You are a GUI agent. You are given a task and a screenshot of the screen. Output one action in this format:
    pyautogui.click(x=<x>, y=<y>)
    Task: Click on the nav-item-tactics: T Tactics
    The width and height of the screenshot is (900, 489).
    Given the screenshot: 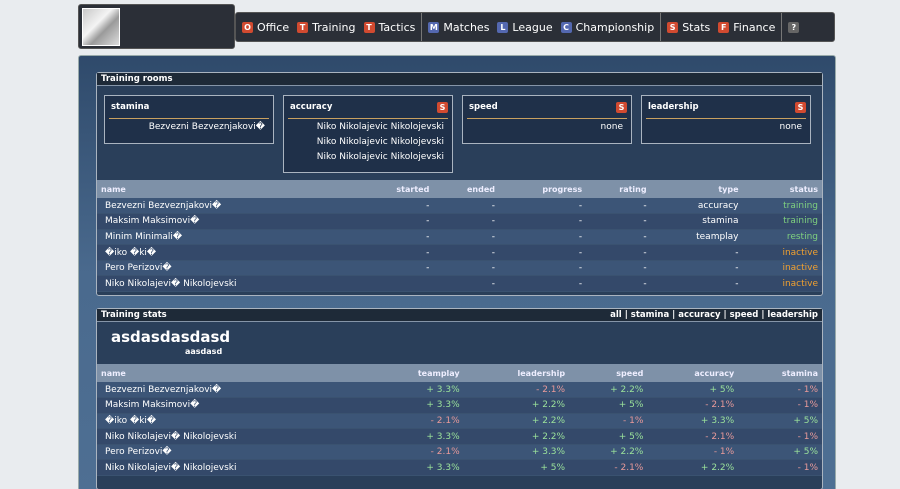 What is the action you would take?
    pyautogui.click(x=389, y=27)
    